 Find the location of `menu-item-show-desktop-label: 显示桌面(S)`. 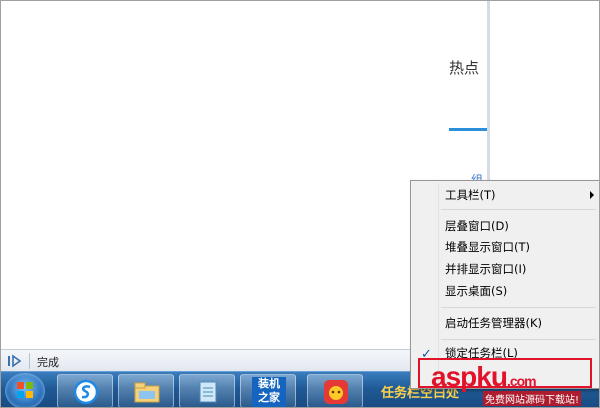

menu-item-show-desktop-label: 显示桌面(S) is located at coordinates (476, 291).